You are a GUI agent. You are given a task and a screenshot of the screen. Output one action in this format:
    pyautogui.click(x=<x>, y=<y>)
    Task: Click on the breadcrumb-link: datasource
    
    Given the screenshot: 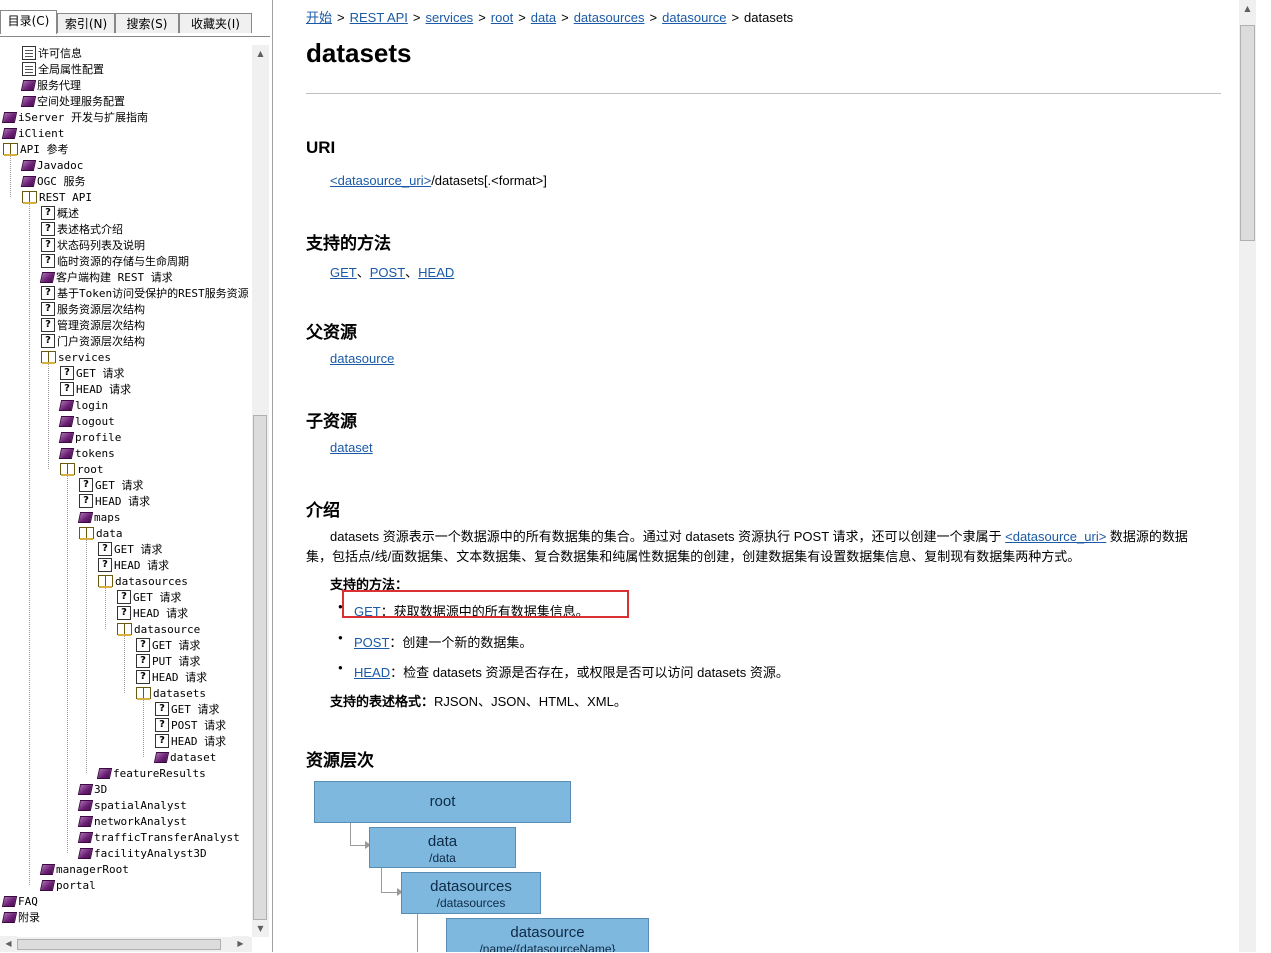 What is the action you would take?
    pyautogui.click(x=694, y=17)
    